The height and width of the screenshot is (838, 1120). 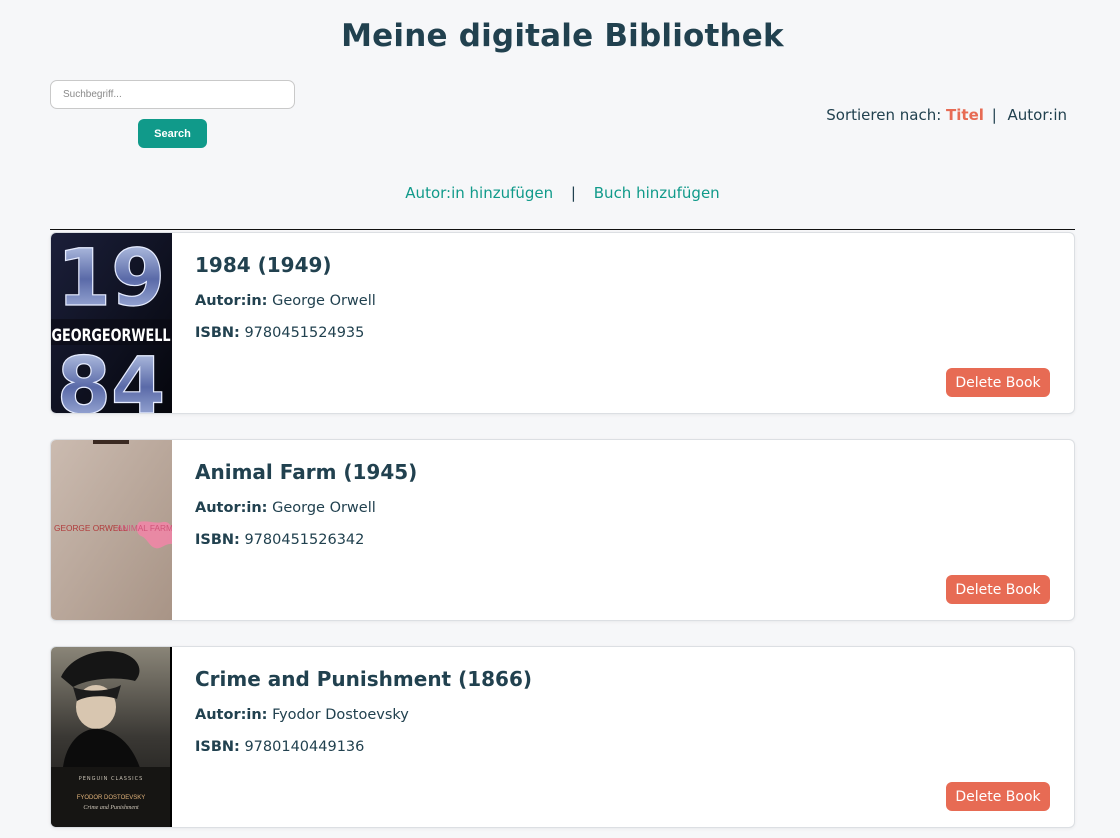 I want to click on book-isbn: ISBN: 9780451526342, so click(x=279, y=540).